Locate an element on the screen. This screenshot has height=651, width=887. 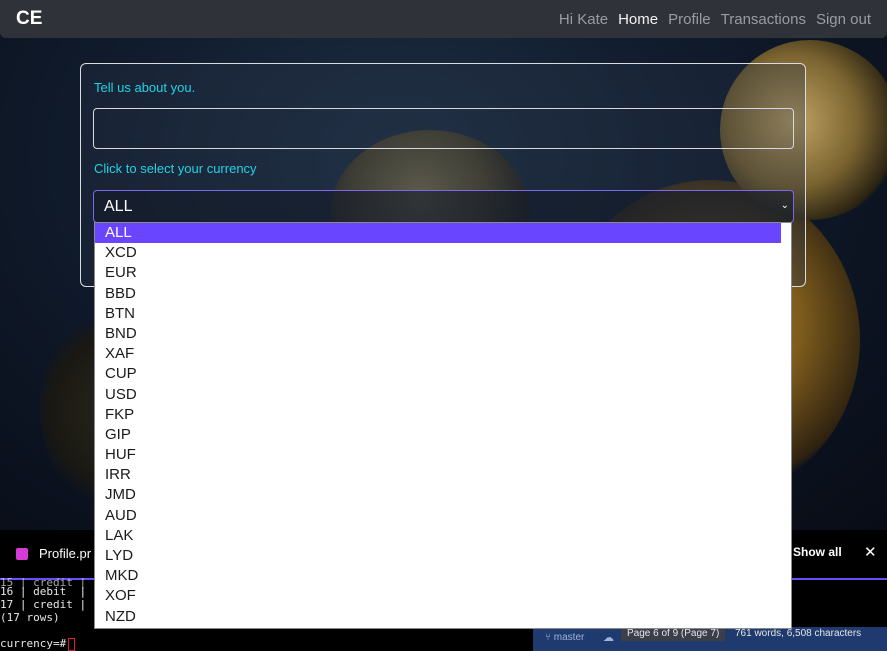
currency-option: XAF is located at coordinates (443, 354).